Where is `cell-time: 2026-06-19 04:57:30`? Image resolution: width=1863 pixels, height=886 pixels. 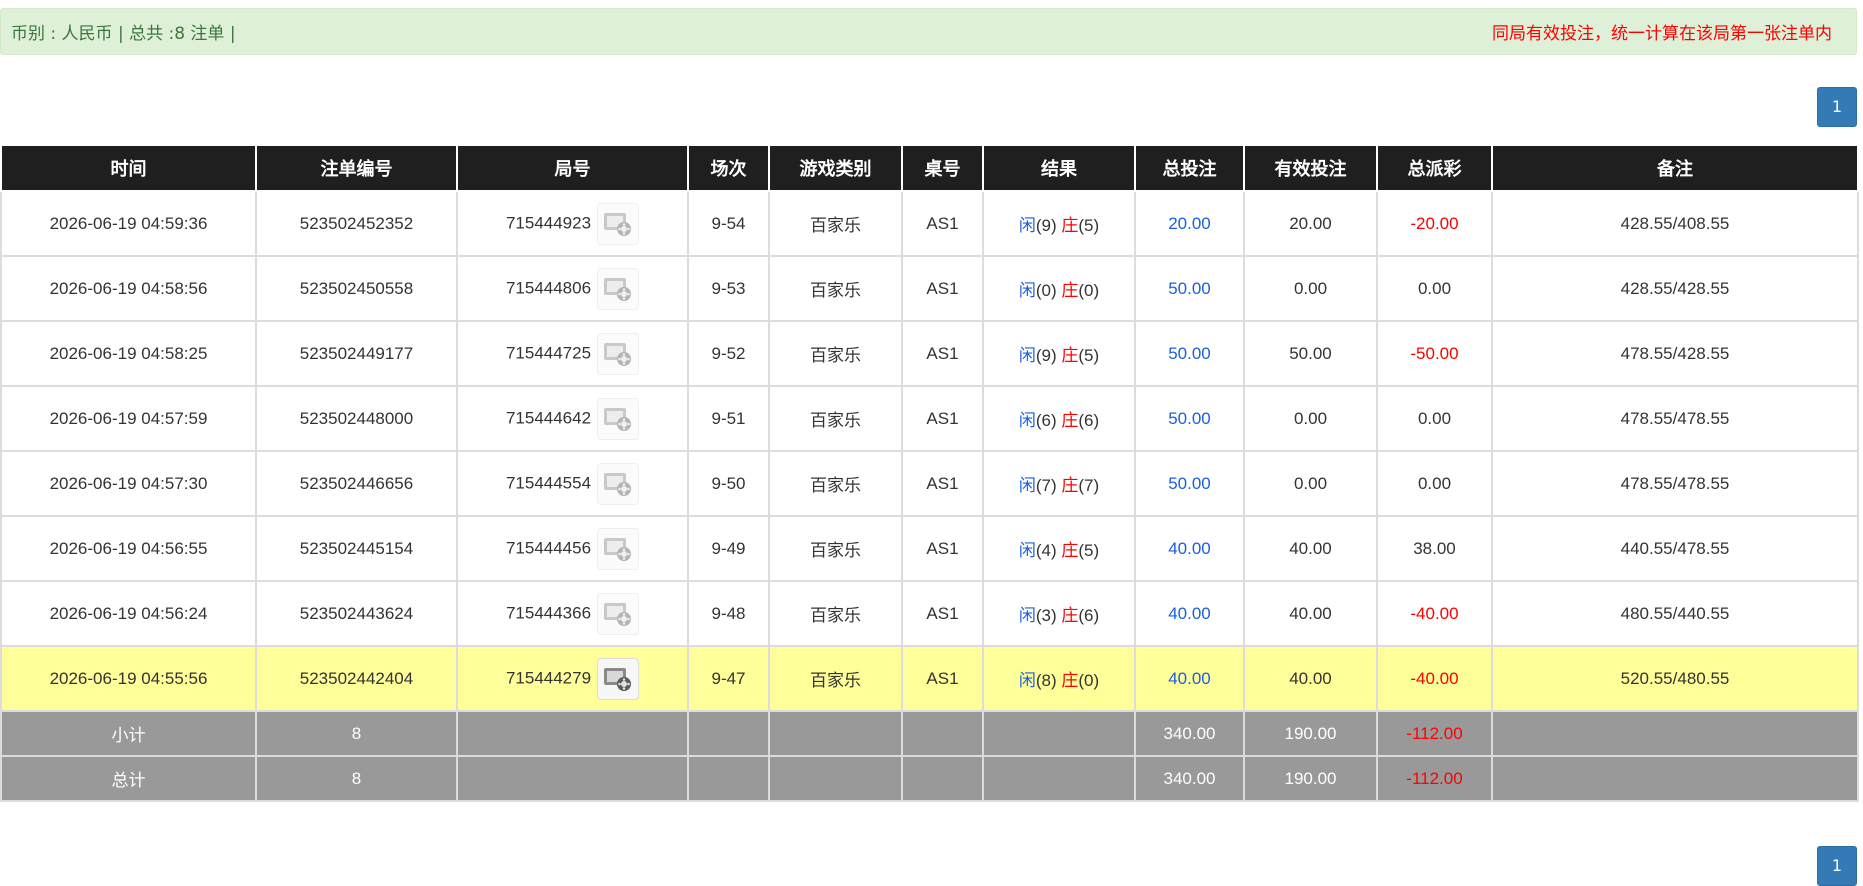 cell-time: 2026-06-19 04:57:30 is located at coordinates (128, 483).